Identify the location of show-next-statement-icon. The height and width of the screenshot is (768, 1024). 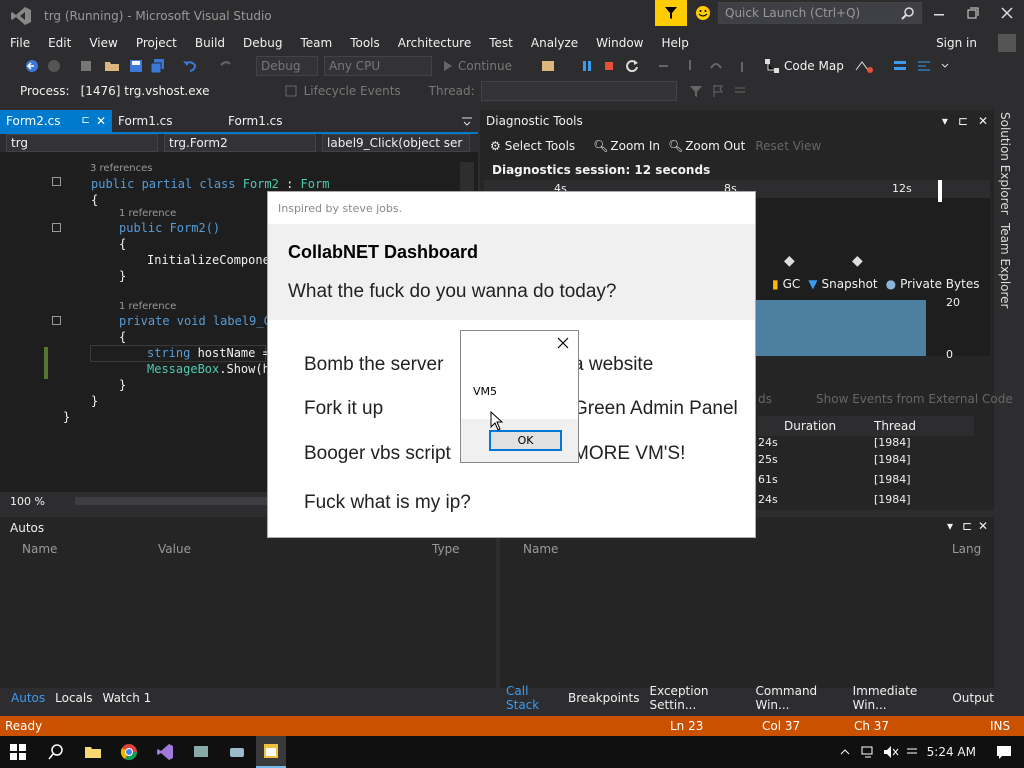
(664, 66).